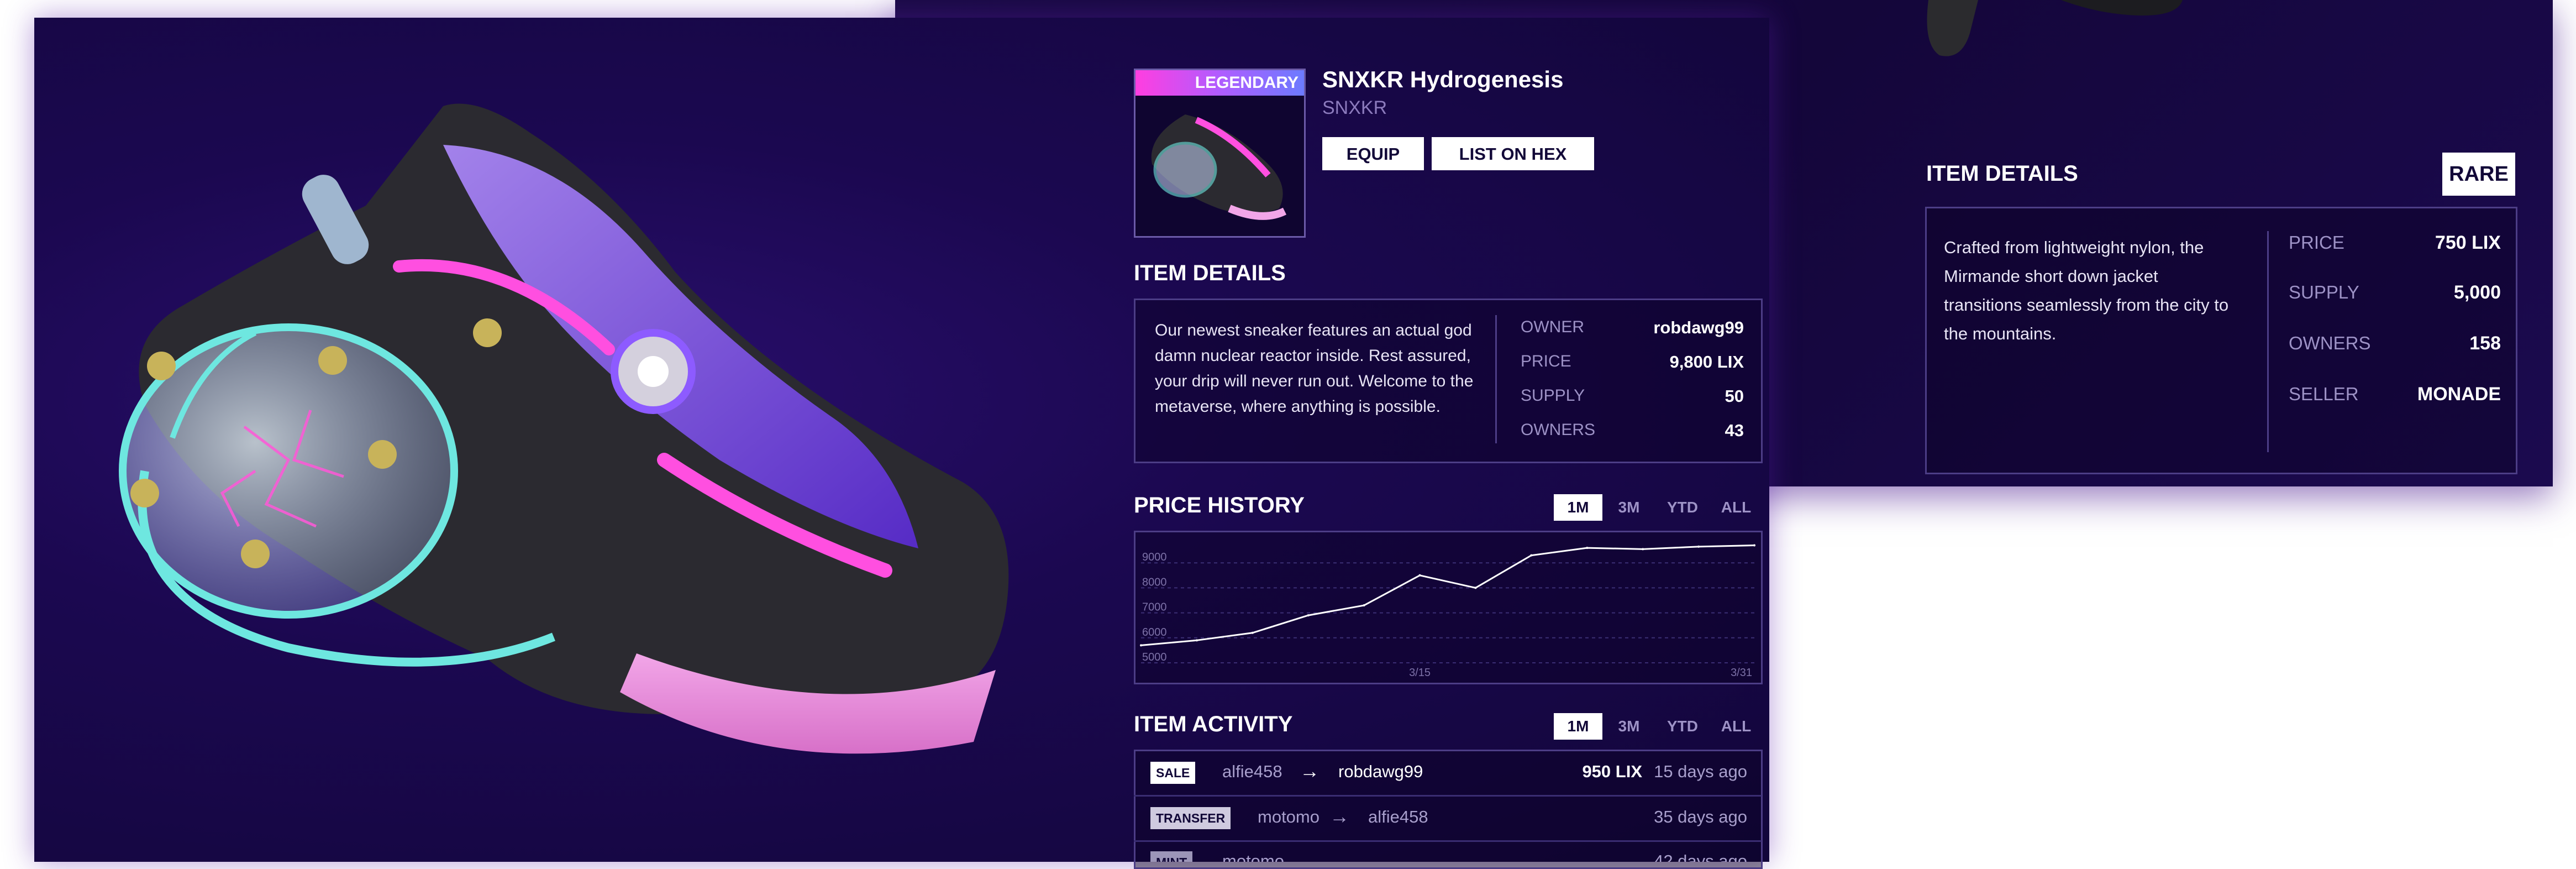  What do you see at coordinates (2055, 28) in the screenshot?
I see `jacket-preview-image` at bounding box center [2055, 28].